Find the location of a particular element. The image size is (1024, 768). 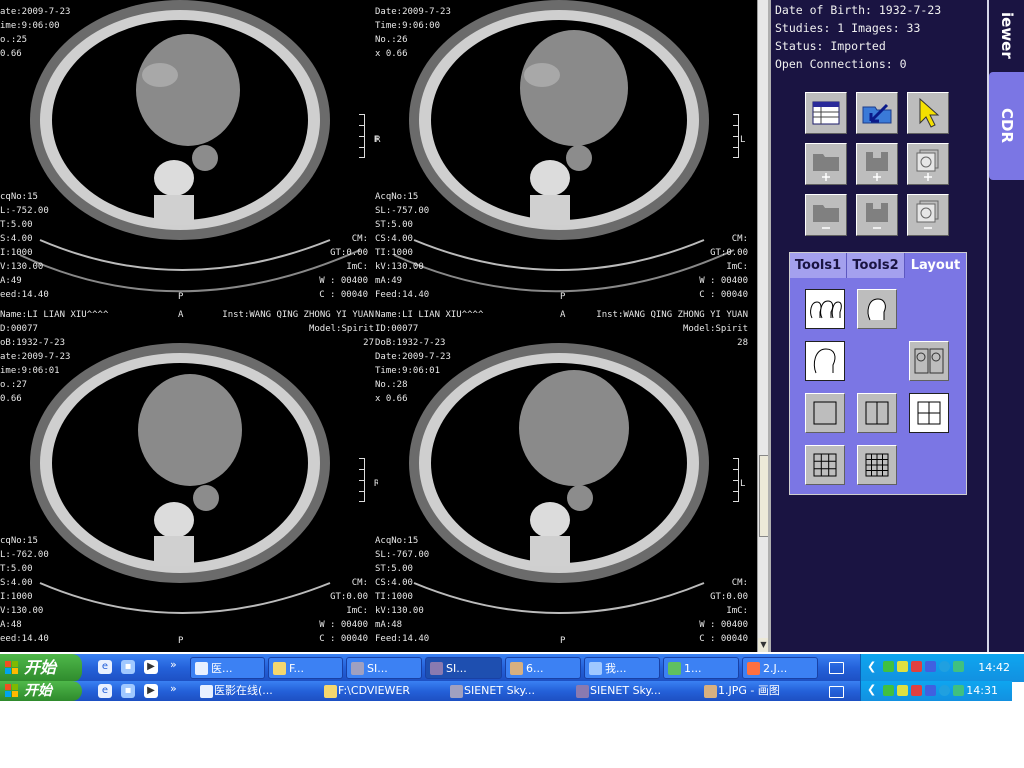

pointer-button is located at coordinates (928, 113).